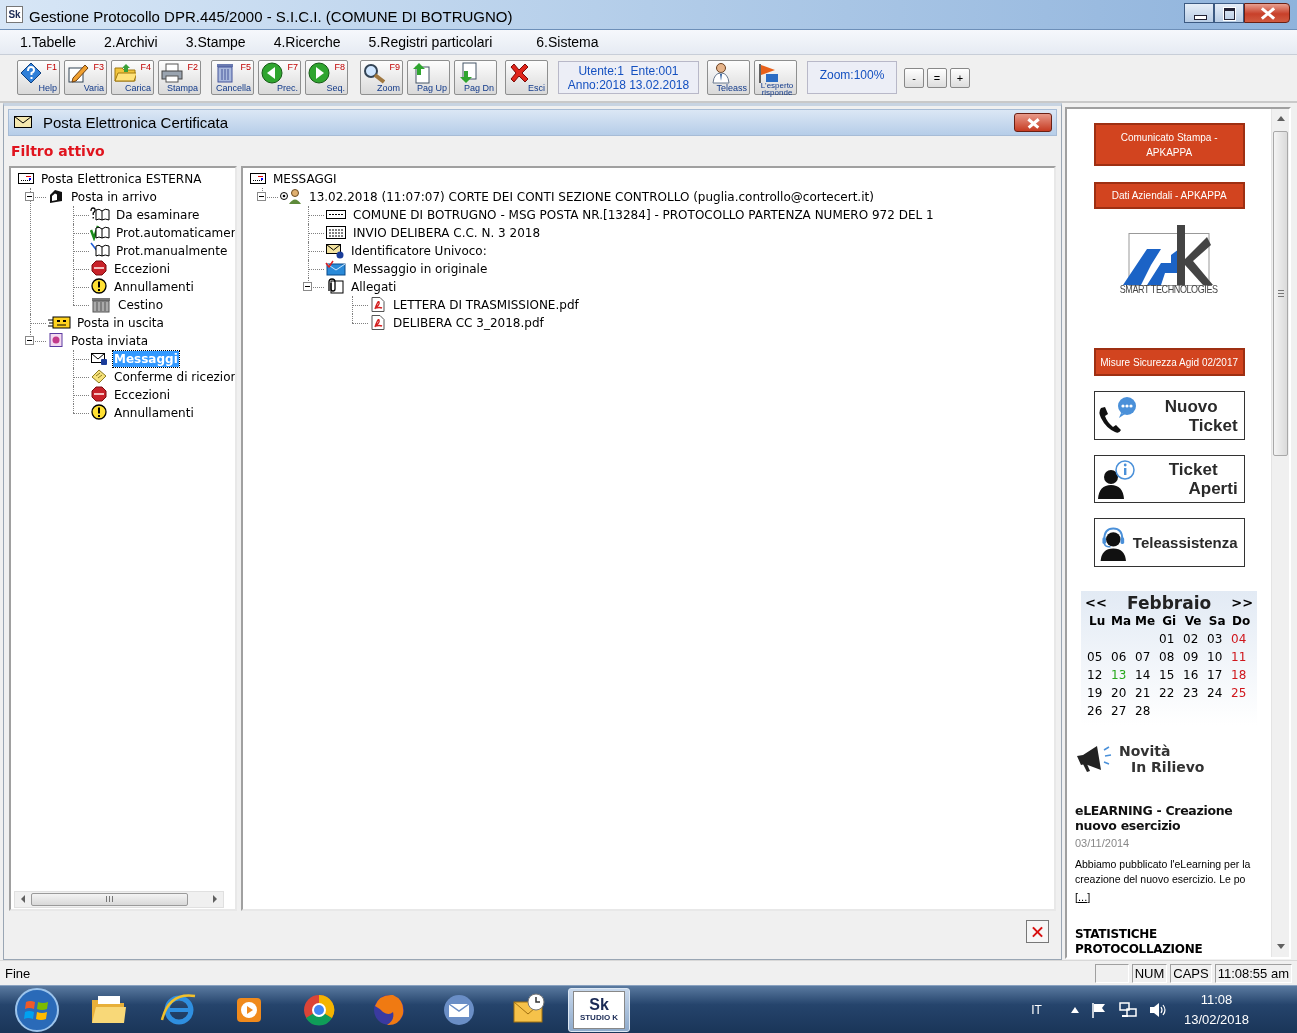 The image size is (1297, 1033). I want to click on tree-item: Posta in arrivo, so click(114, 196).